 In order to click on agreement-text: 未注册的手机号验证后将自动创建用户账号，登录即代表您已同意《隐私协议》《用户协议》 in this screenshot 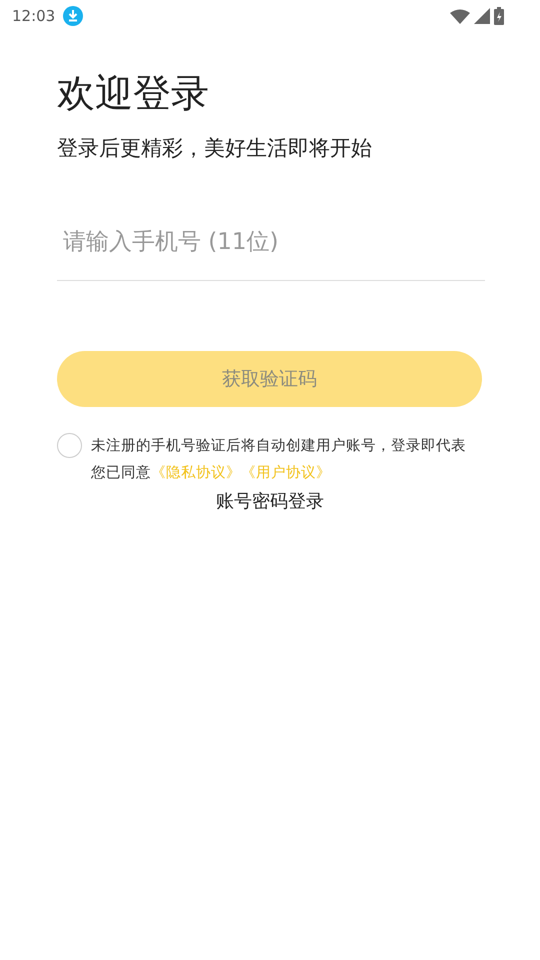, I will do `click(279, 459)`.